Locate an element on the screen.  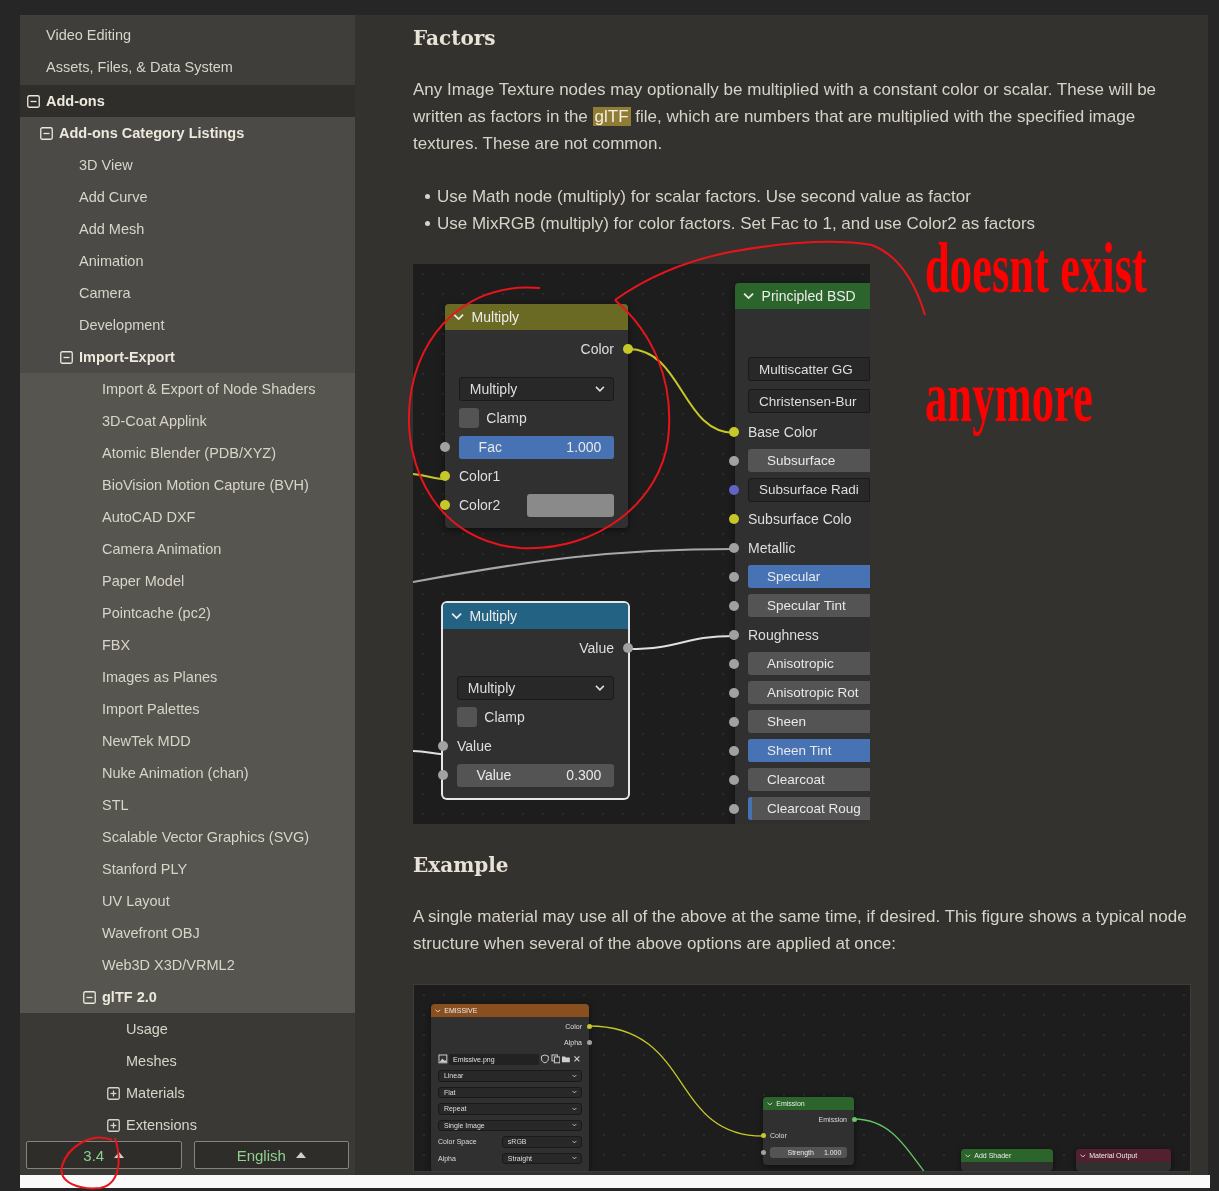
sidebar-item: Atomic Blender (PDB/XYZ) is located at coordinates (187, 453).